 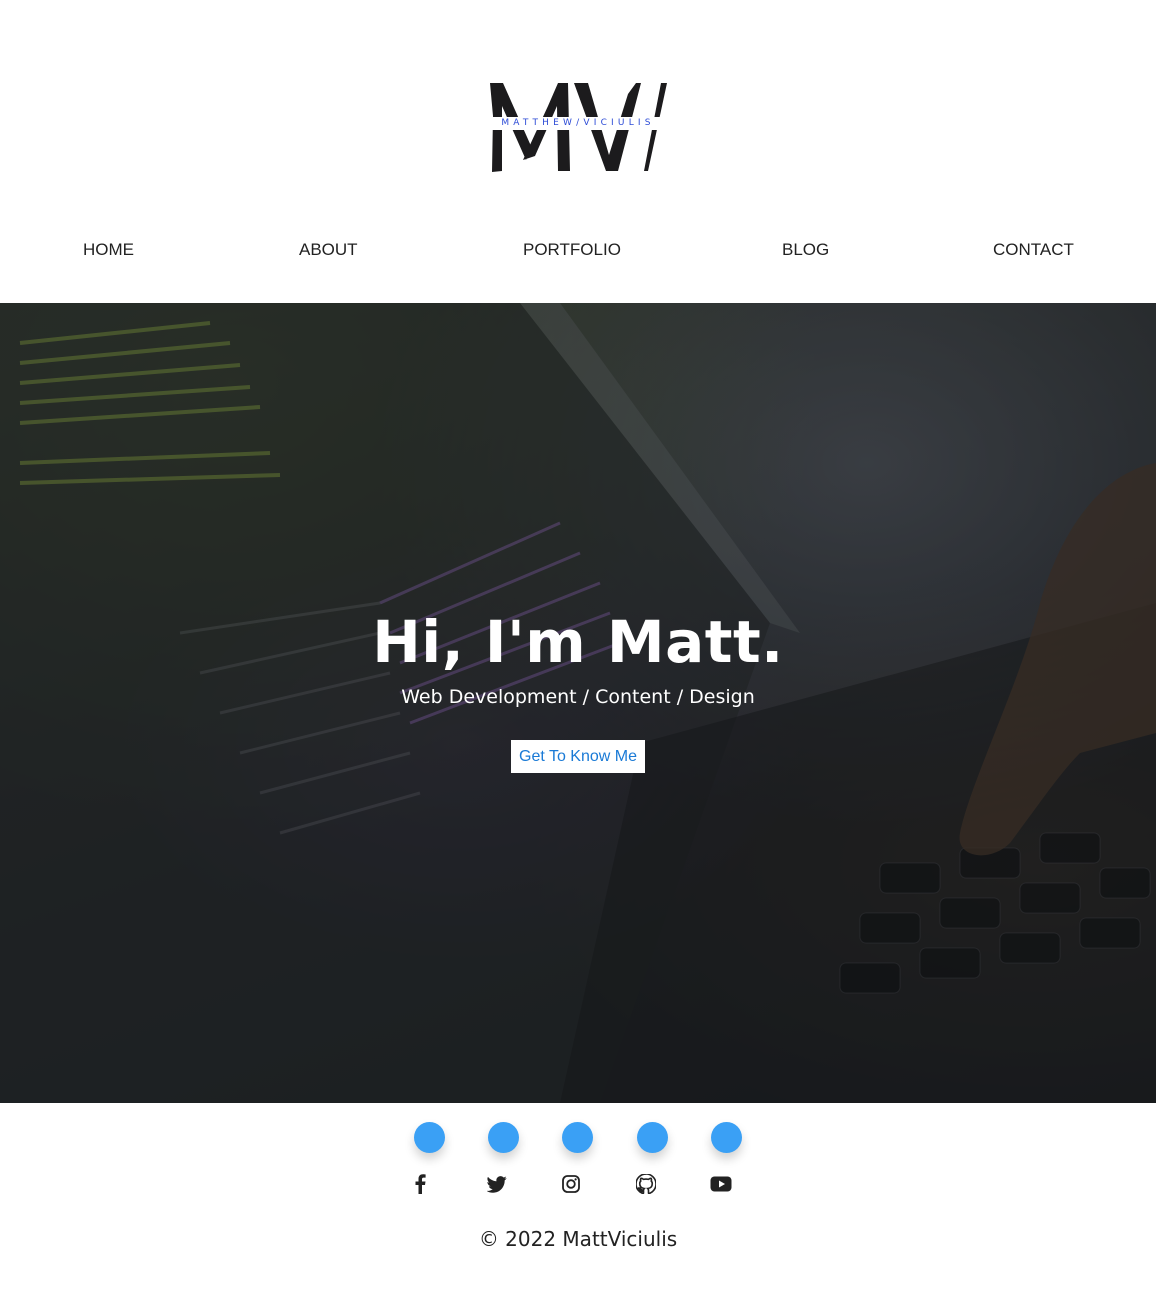 I want to click on github-link, so click(x=646, y=1184).